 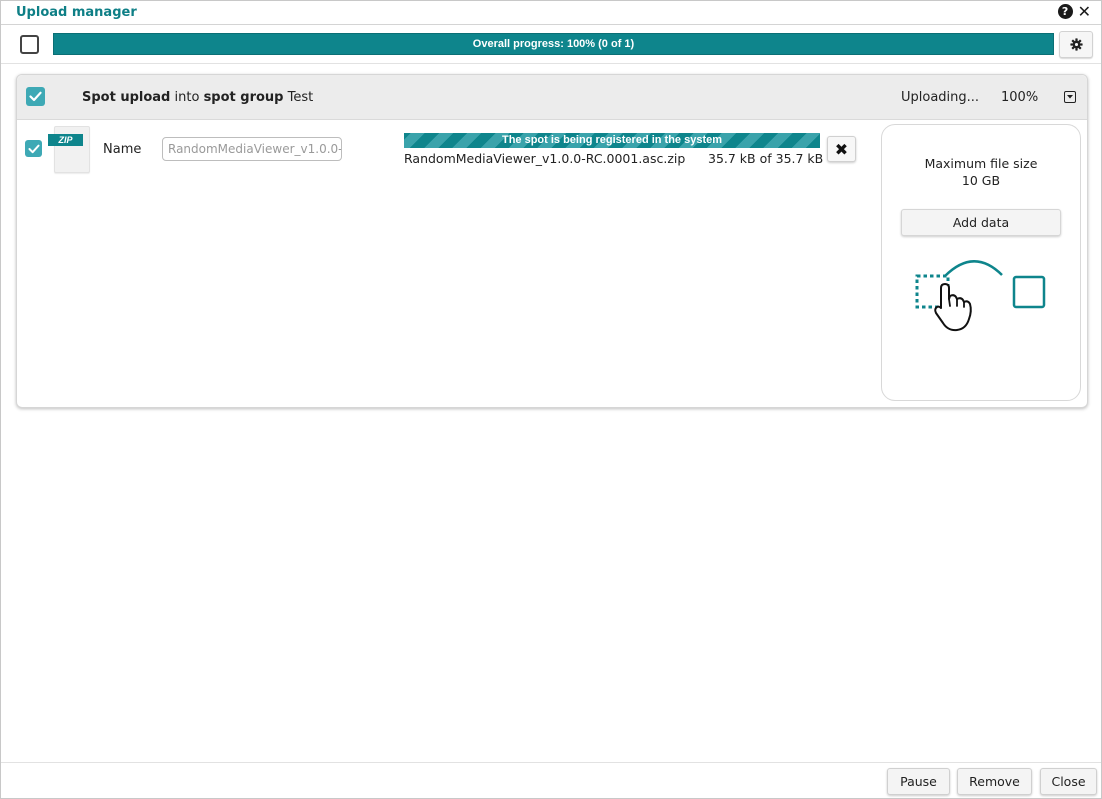 What do you see at coordinates (551, 13) in the screenshot?
I see `title-bar: Upload manager ? ✕` at bounding box center [551, 13].